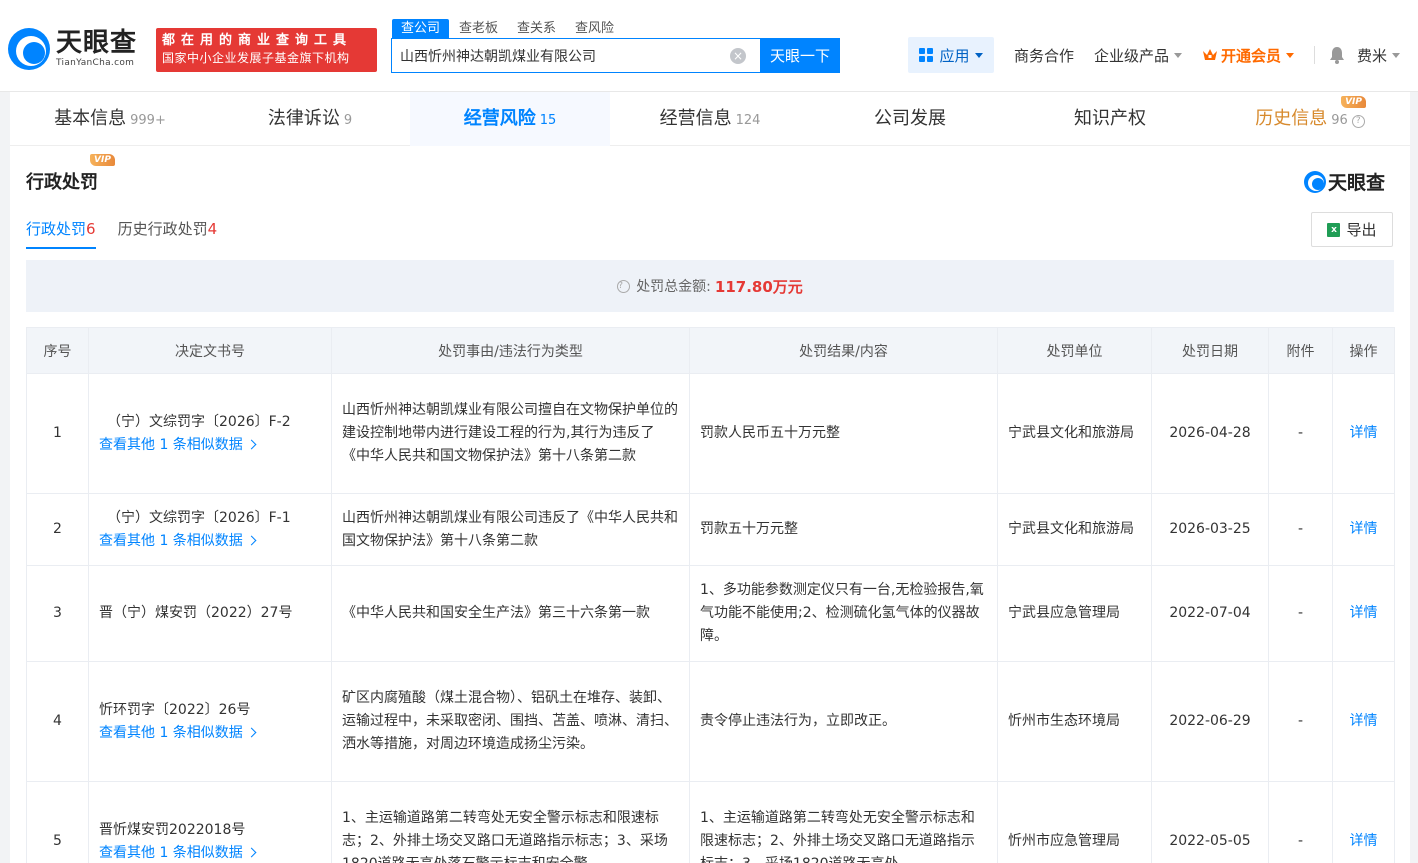 The image size is (1418, 863). I want to click on penalty-date: 2022-05-05, so click(1210, 822).